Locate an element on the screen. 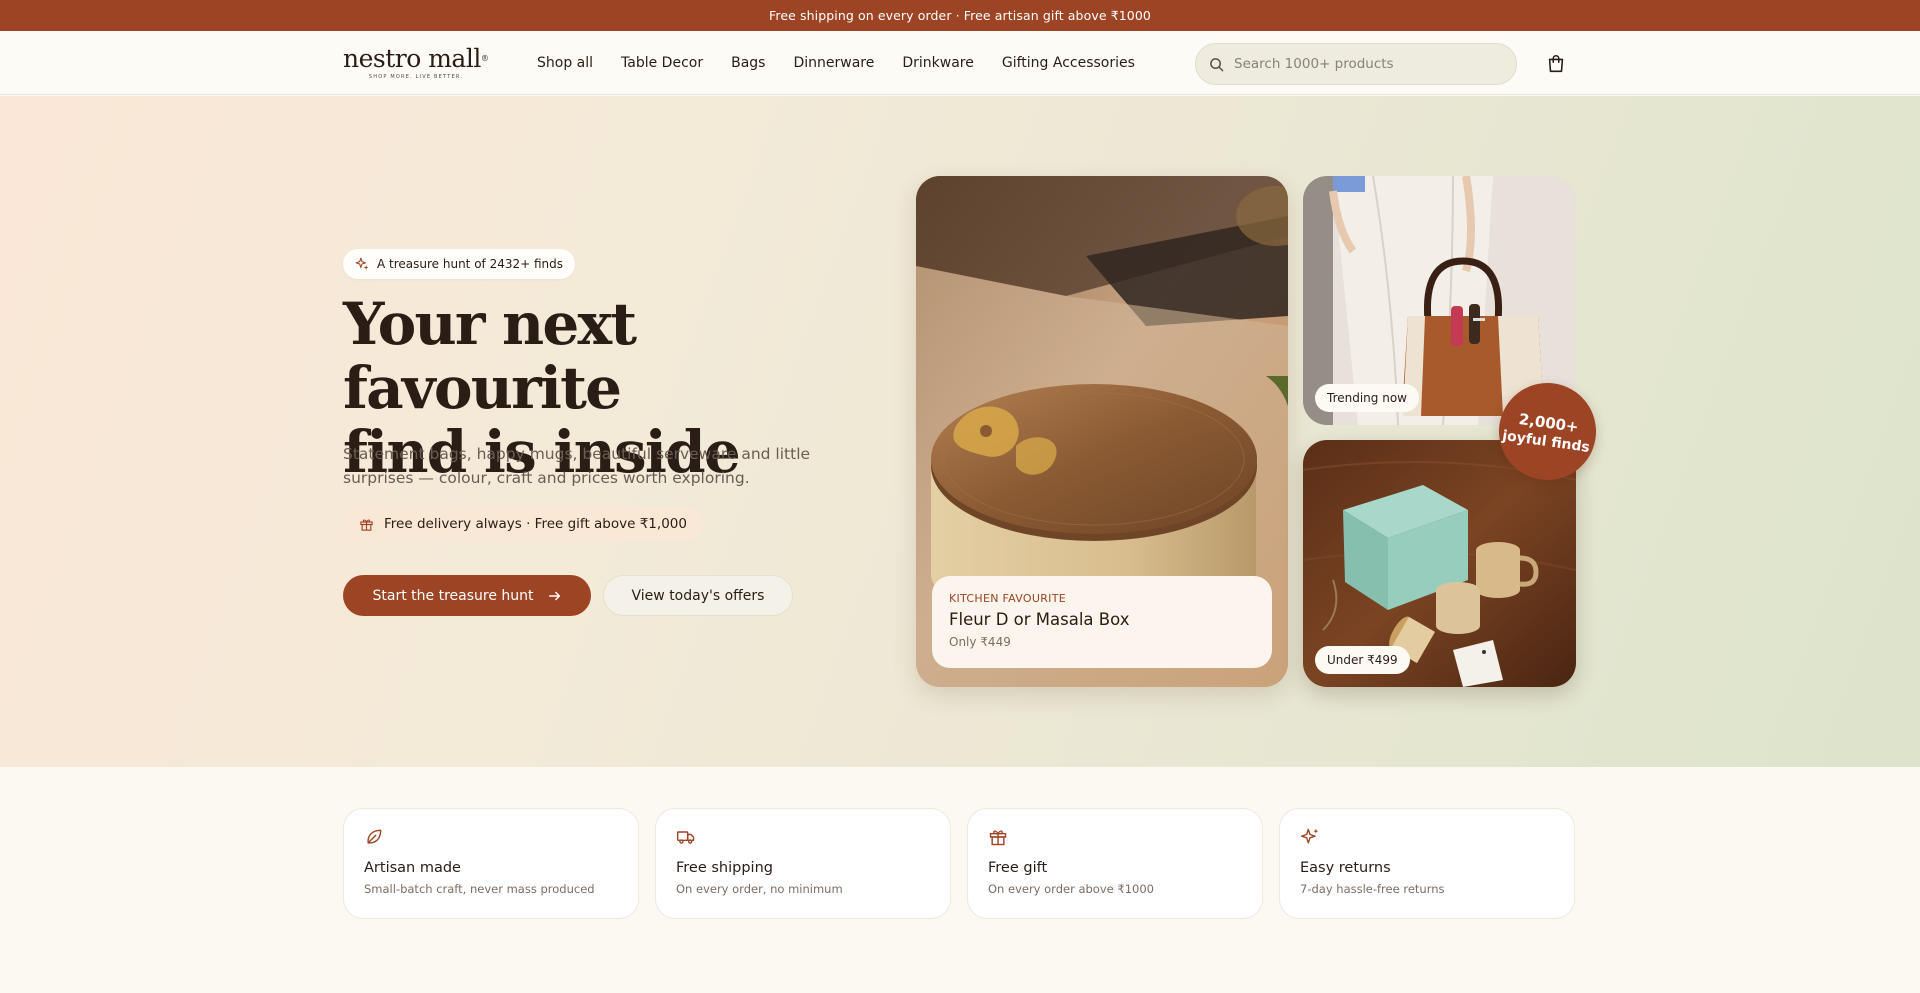 The image size is (1920, 993). feature-free-shipping: Free shipping On every order, no minimum is located at coordinates (803, 863).